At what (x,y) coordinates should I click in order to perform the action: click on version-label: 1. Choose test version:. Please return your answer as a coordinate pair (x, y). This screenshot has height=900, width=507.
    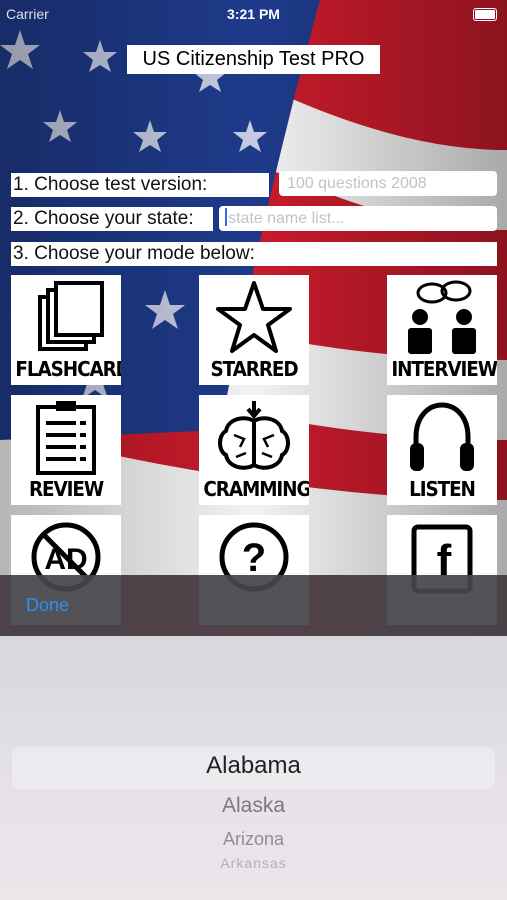
    Looking at the image, I should click on (140, 185).